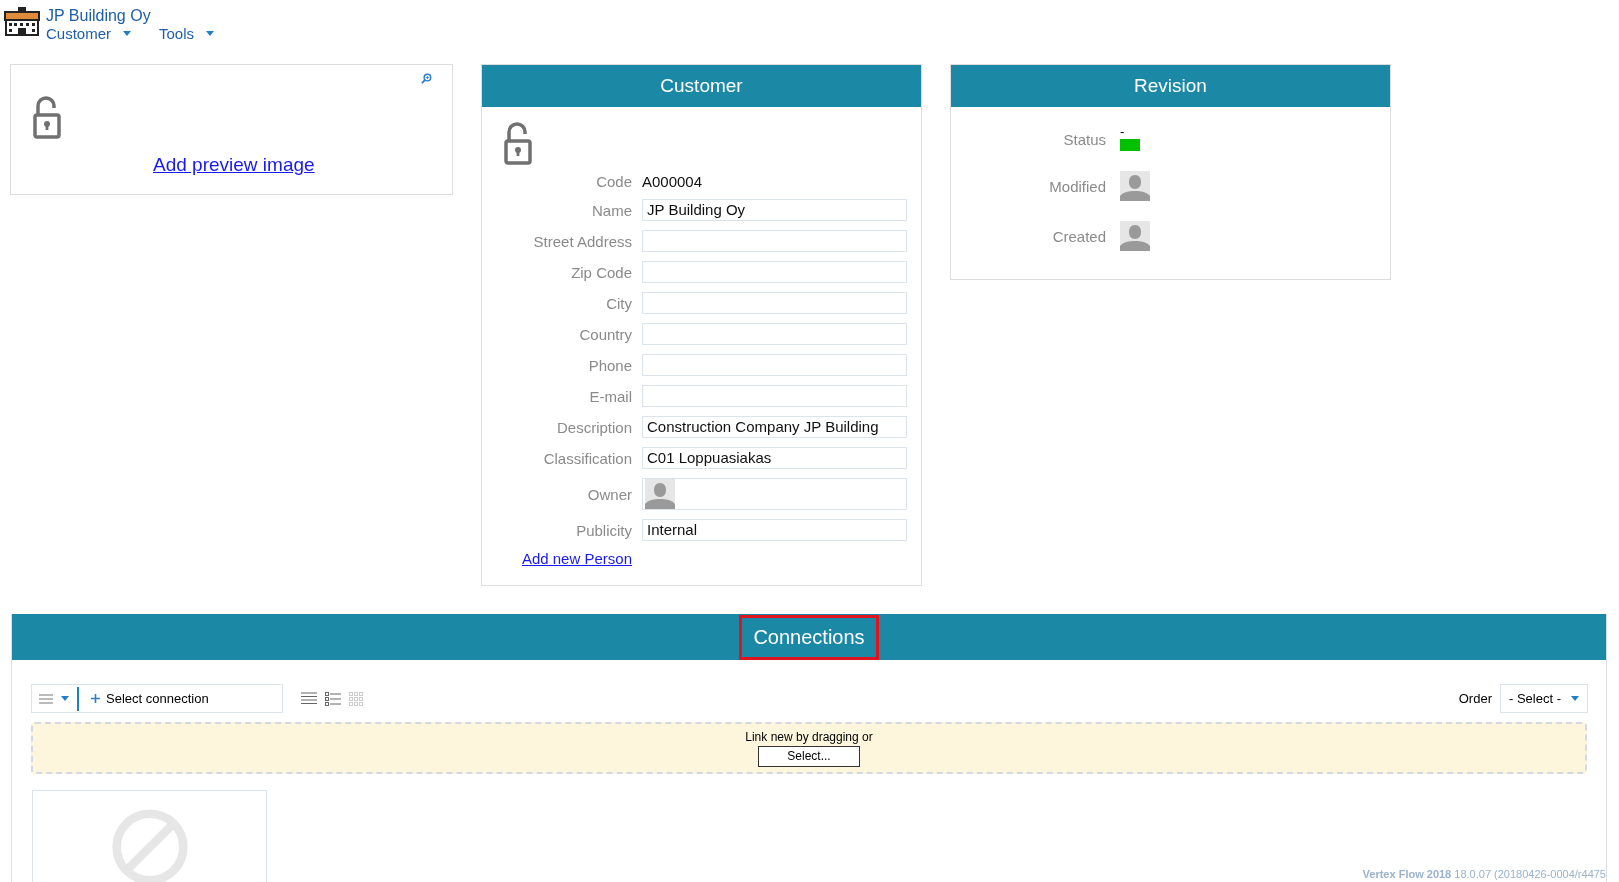  I want to click on add-preview-link: Add preview image, so click(234, 165).